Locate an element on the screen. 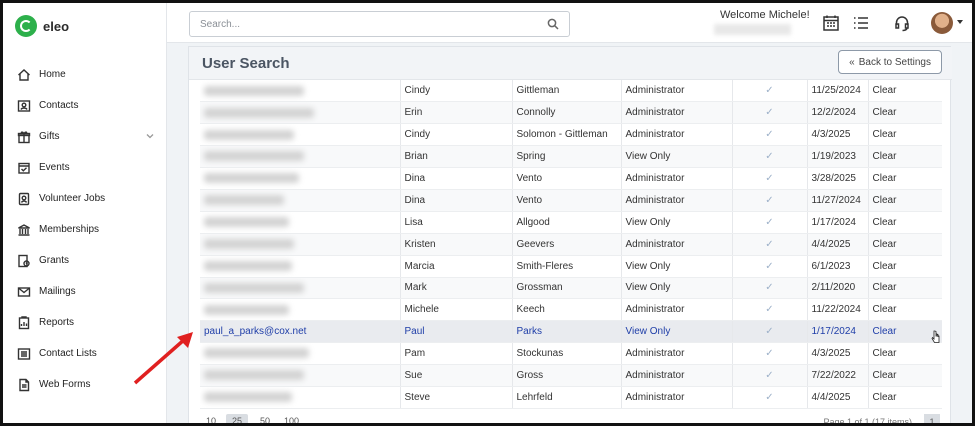 The image size is (975, 426). table-row: Sue Gross Administrator ✓ 7/22/2022 Clear is located at coordinates (571, 375).